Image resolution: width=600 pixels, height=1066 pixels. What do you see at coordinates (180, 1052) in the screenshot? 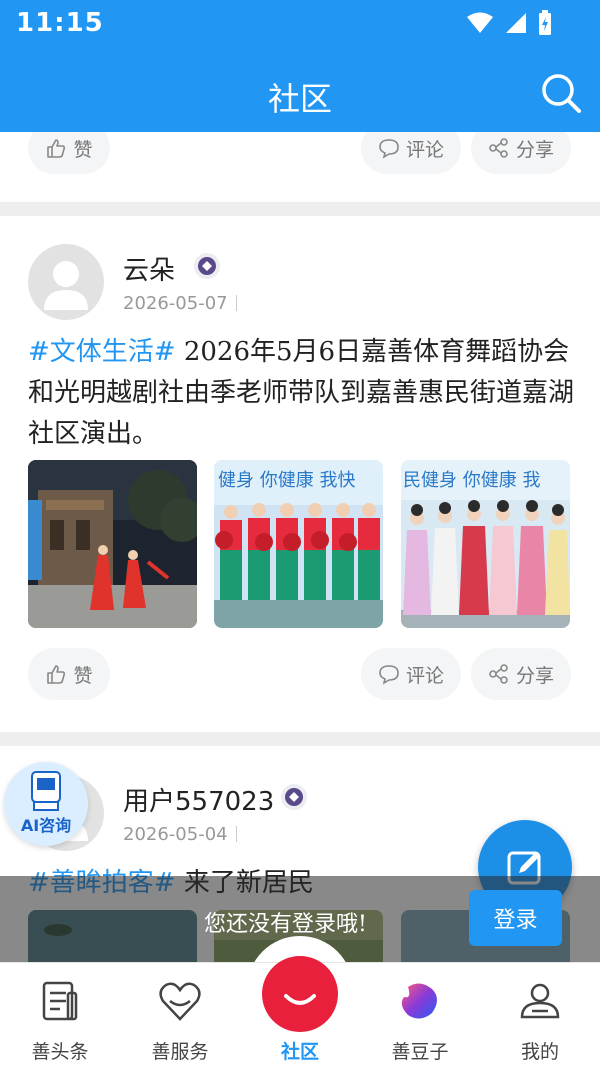
I see `tab-label: 善服务` at bounding box center [180, 1052].